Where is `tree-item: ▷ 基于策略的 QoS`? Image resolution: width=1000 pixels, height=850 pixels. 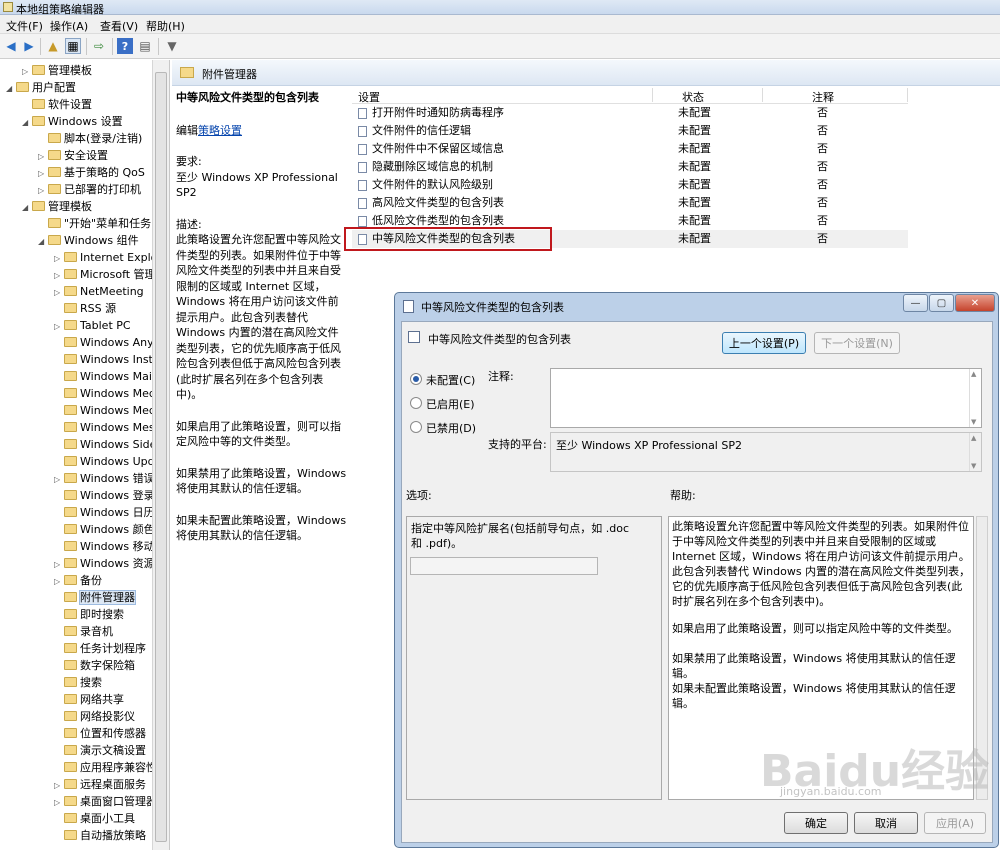
tree-item: ▷ 基于策略的 QoS is located at coordinates (91, 172).